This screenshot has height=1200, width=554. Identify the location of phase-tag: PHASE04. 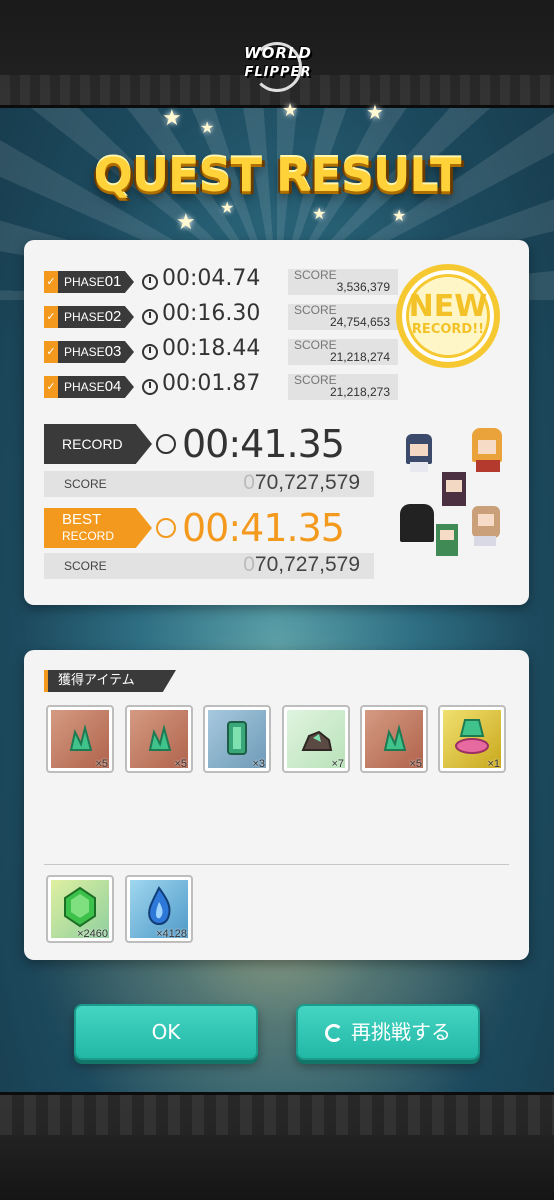
(96, 387).